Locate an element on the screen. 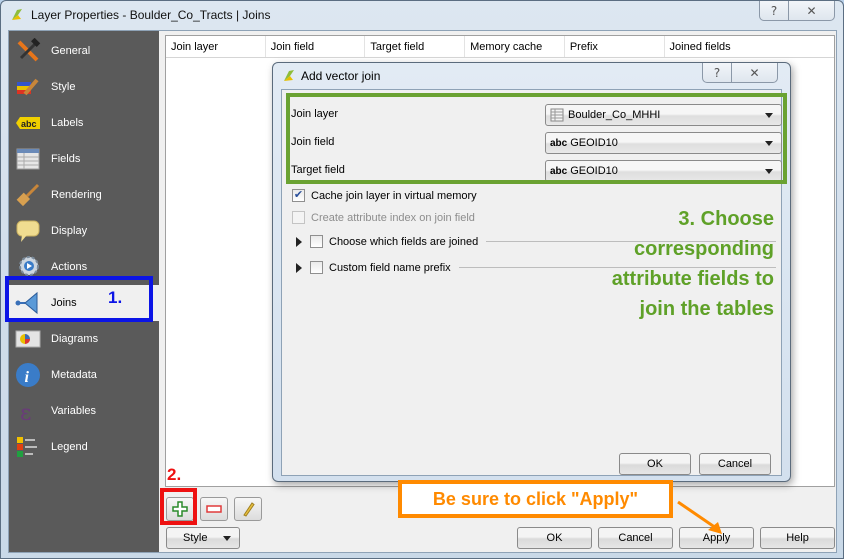 This screenshot has width=844, height=559. column-header-prefix: Prefix is located at coordinates (615, 46).